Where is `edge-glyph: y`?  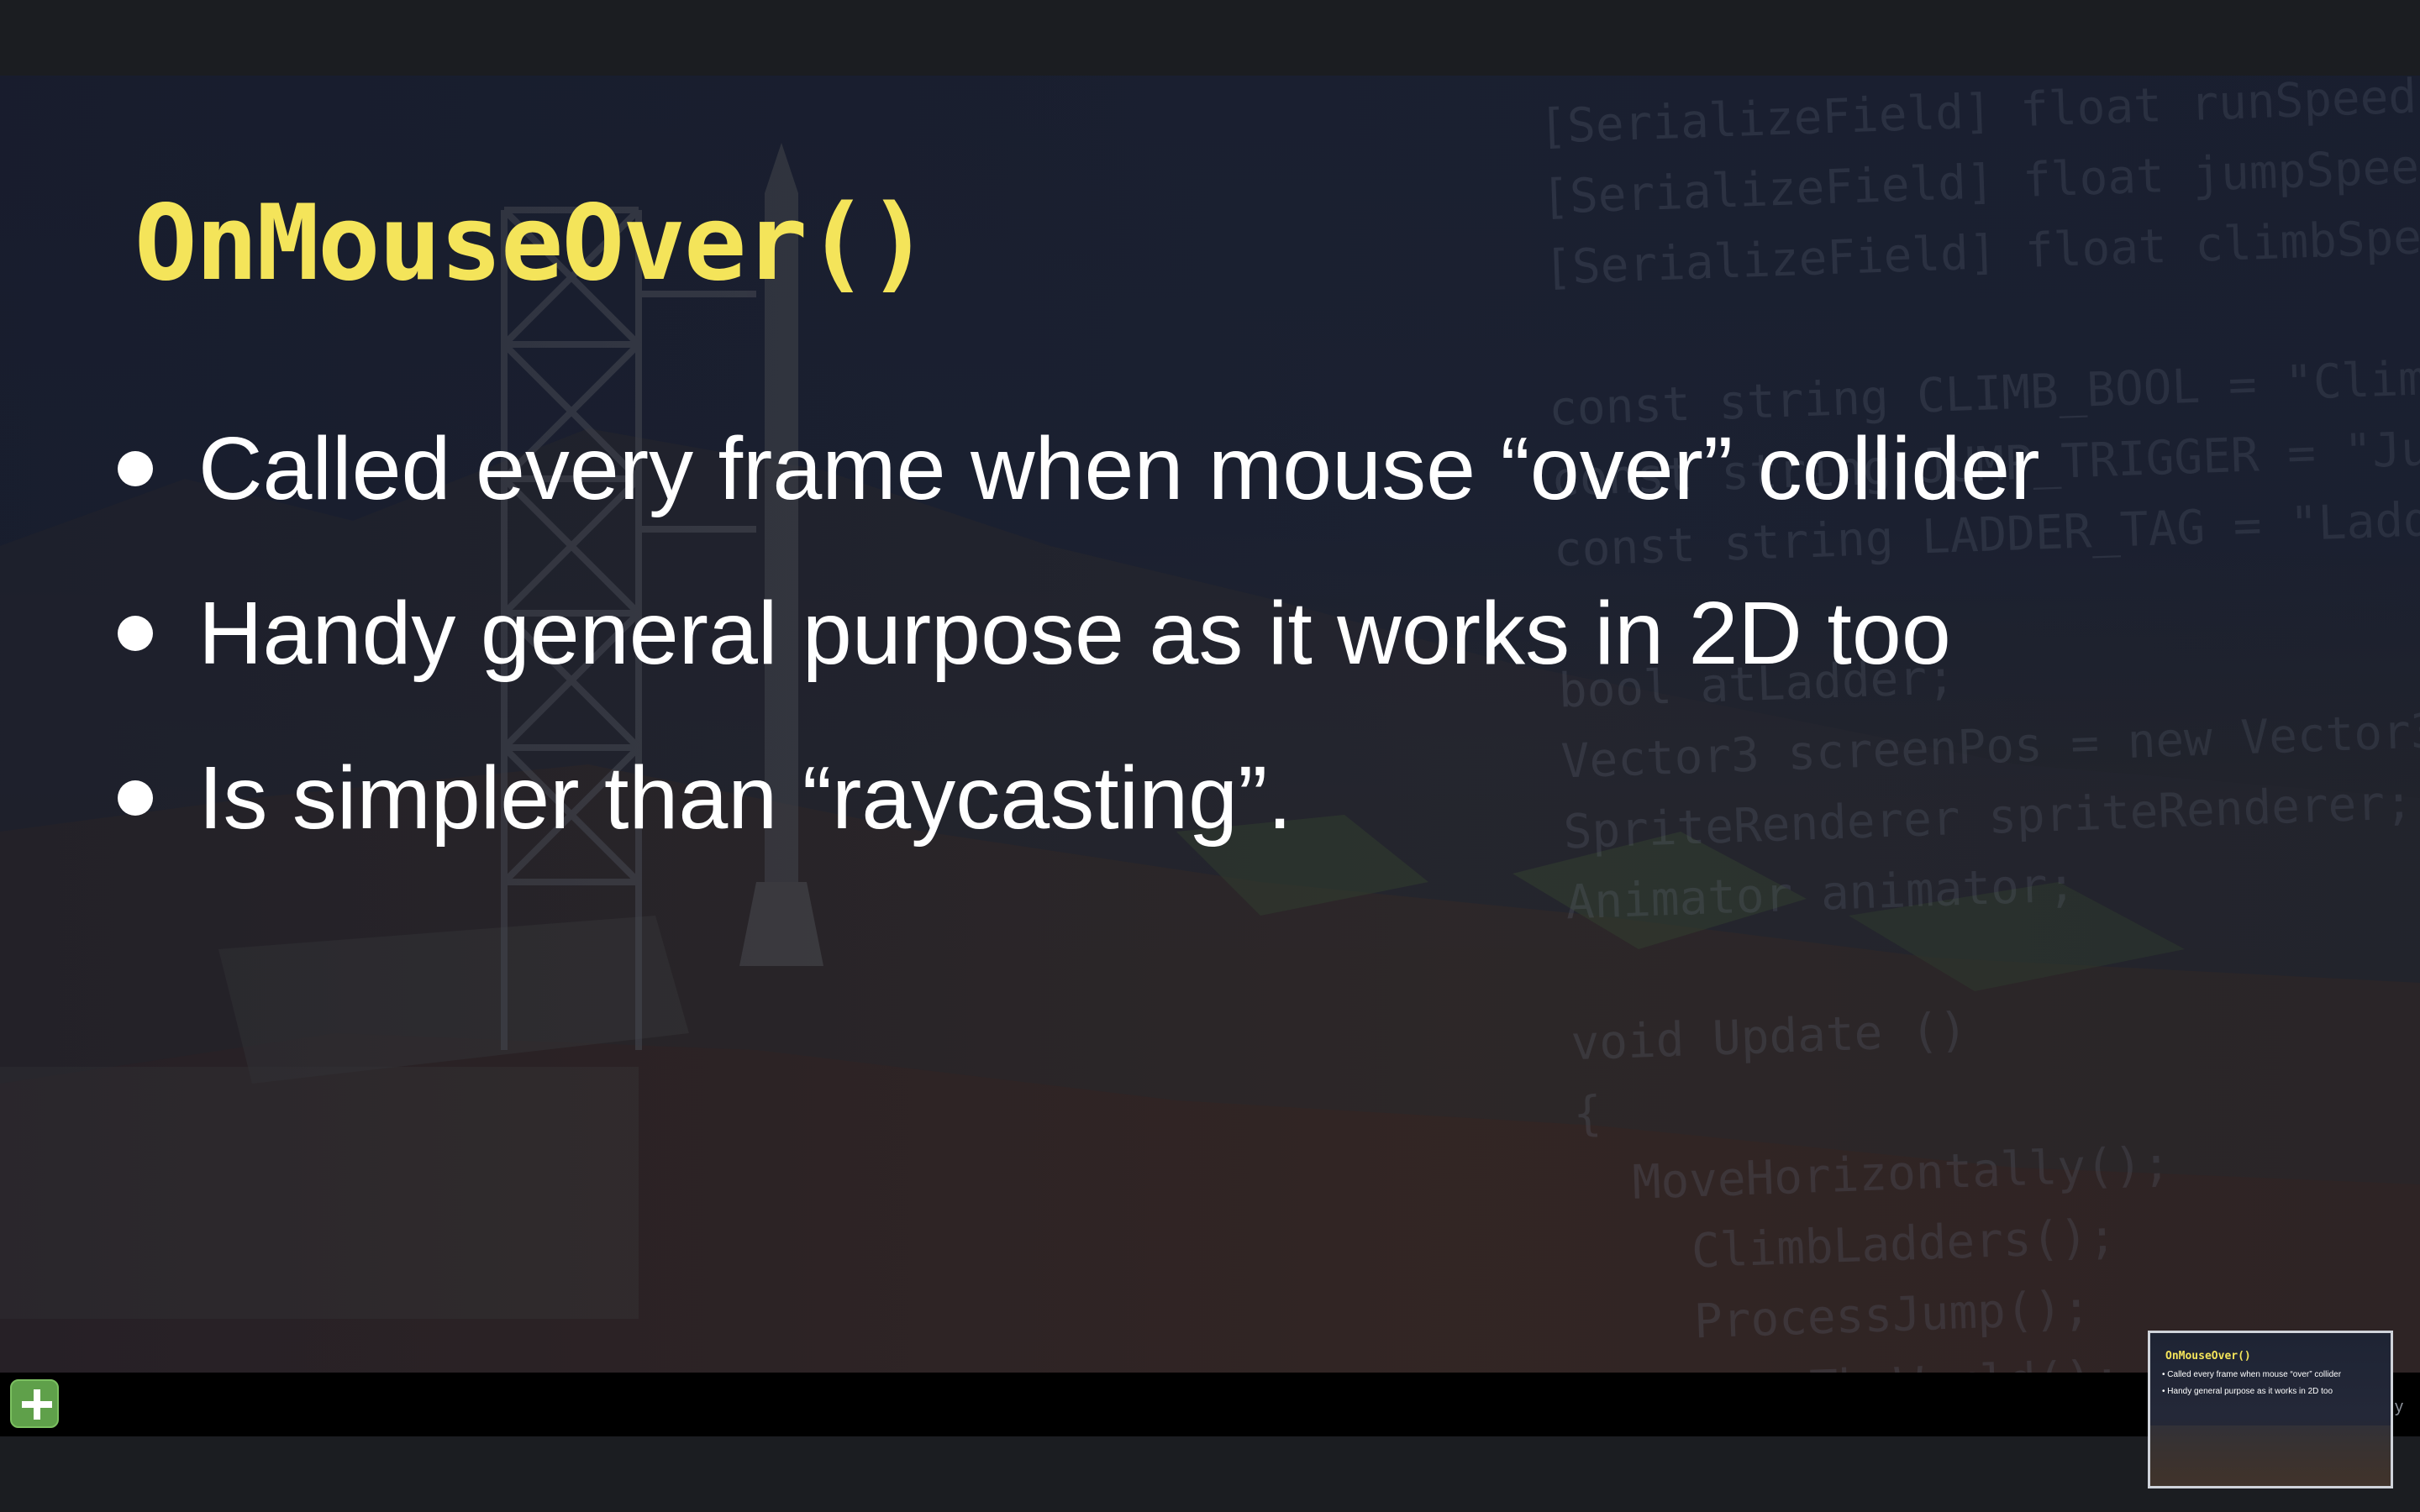 edge-glyph: y is located at coordinates (2399, 1407).